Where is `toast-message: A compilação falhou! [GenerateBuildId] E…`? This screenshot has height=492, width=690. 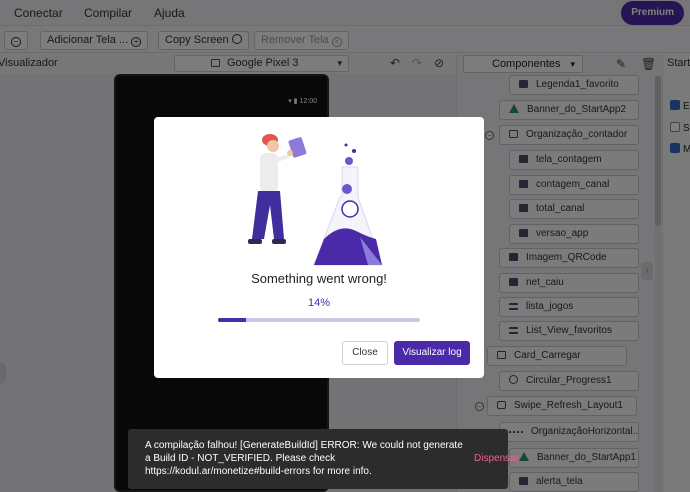 toast-message: A compilação falhou! [GenerateBuildId] E… is located at coordinates (304, 458).